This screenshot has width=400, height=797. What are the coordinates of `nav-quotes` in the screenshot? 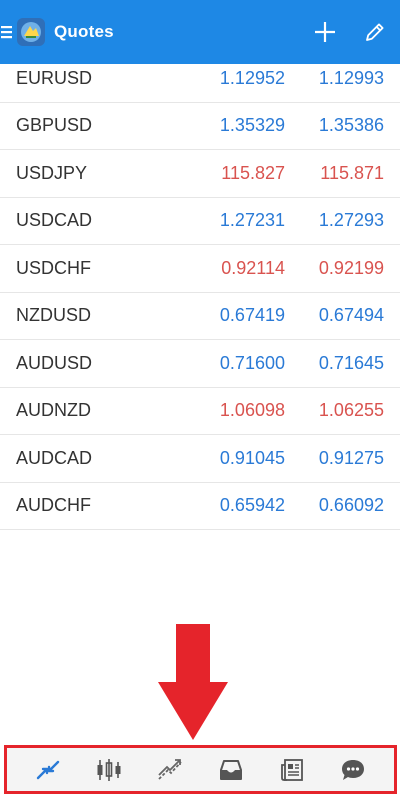 It's located at (48, 770).